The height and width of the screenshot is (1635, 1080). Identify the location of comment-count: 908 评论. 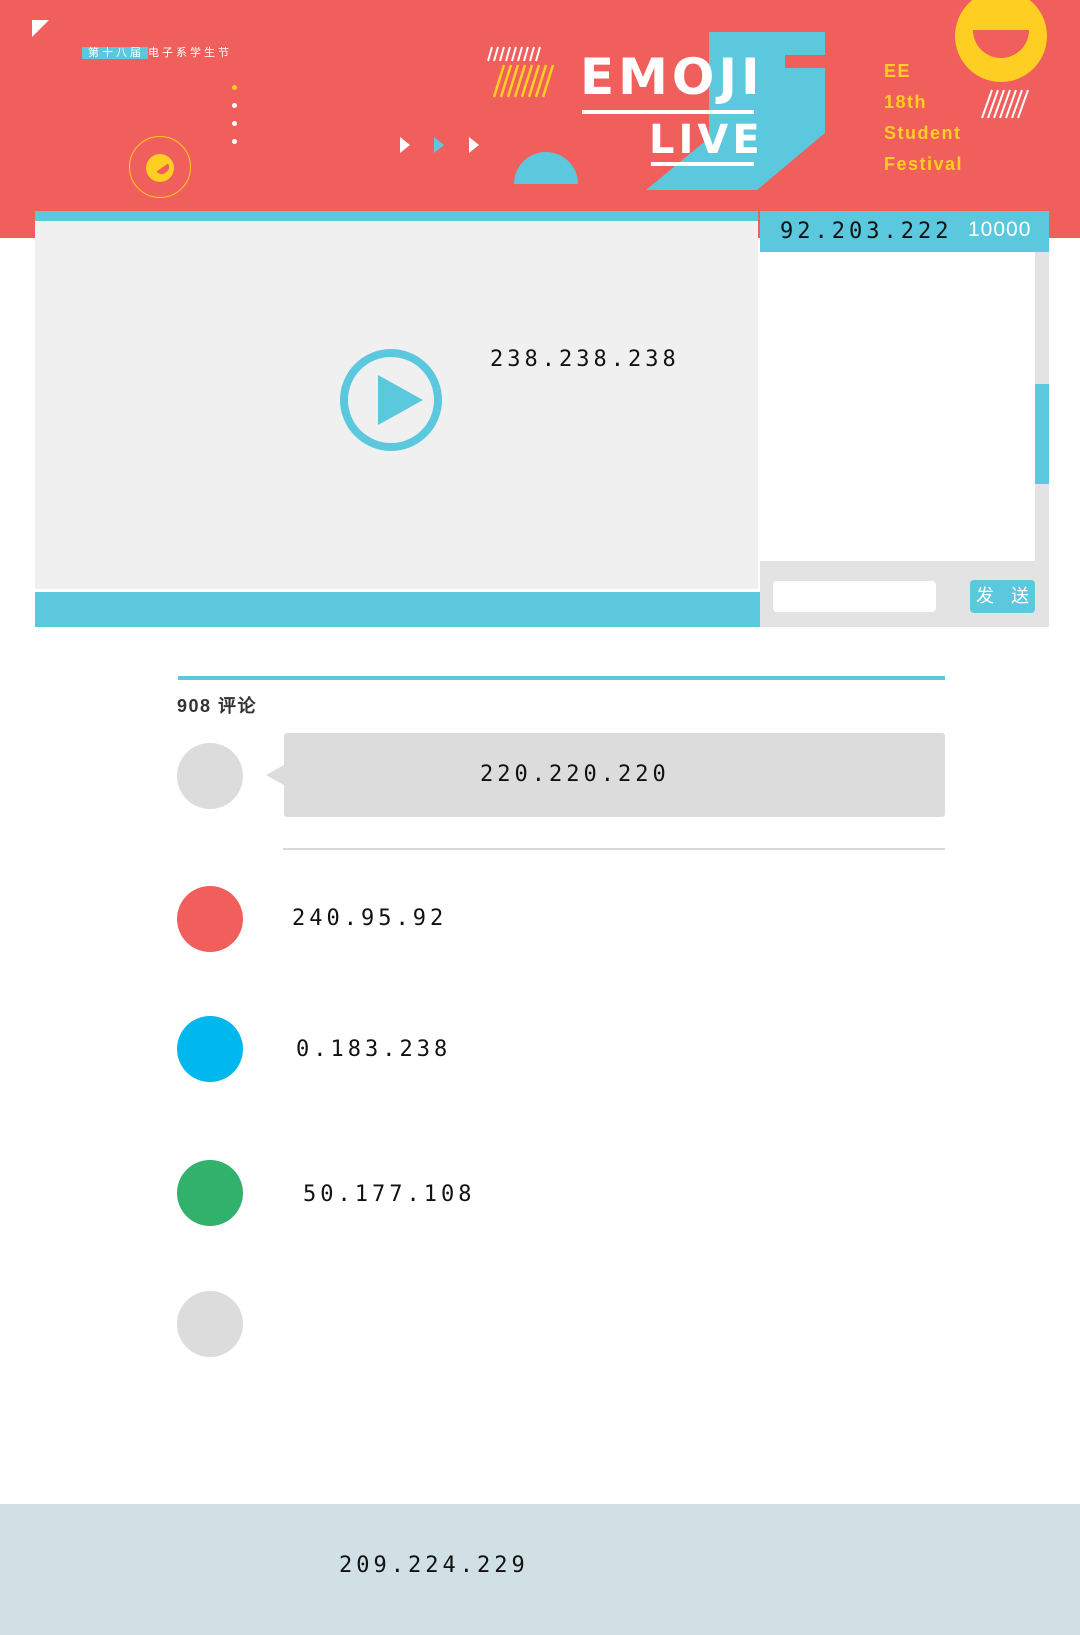
(217, 706).